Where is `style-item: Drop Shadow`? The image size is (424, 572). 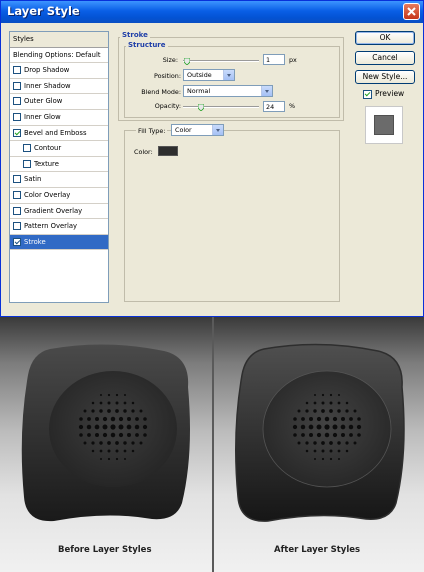
style-item: Drop Shadow is located at coordinates (59, 71).